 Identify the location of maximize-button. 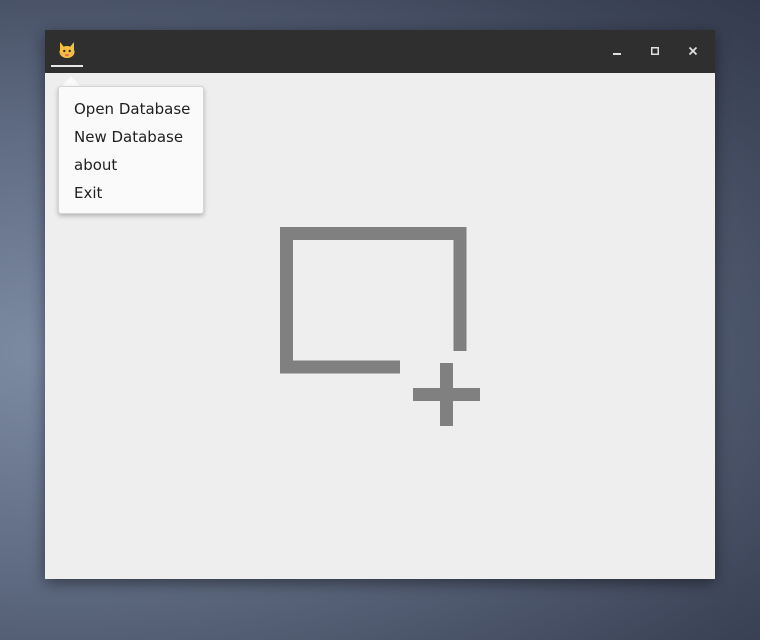
(655, 51).